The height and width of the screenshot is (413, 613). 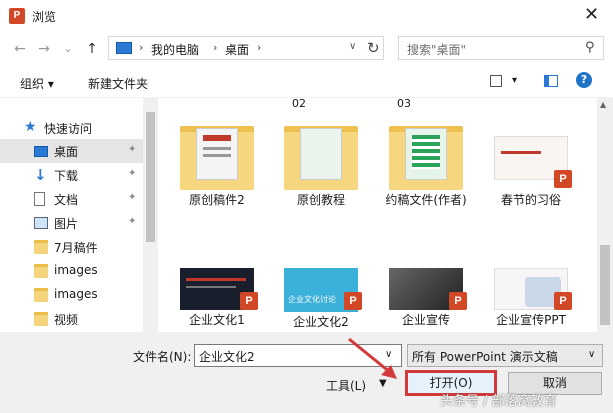 What do you see at coordinates (299, 104) in the screenshot?
I see `folder-label-02: 02` at bounding box center [299, 104].